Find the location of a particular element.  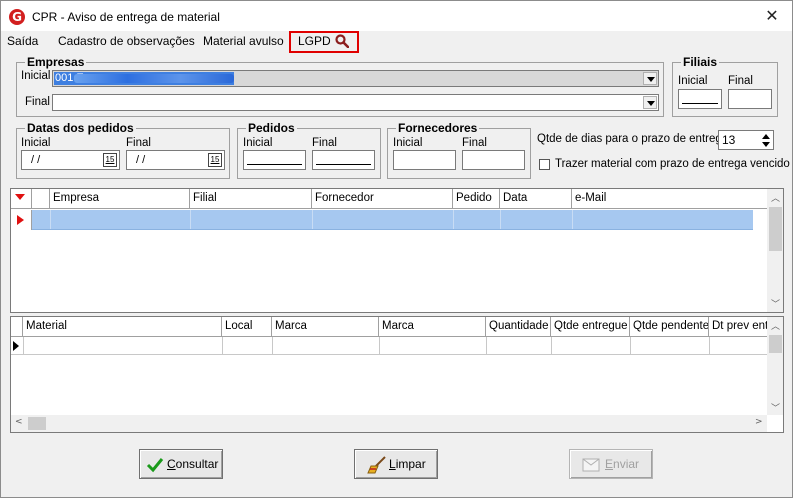

redacted-text is located at coordinates (154, 78).